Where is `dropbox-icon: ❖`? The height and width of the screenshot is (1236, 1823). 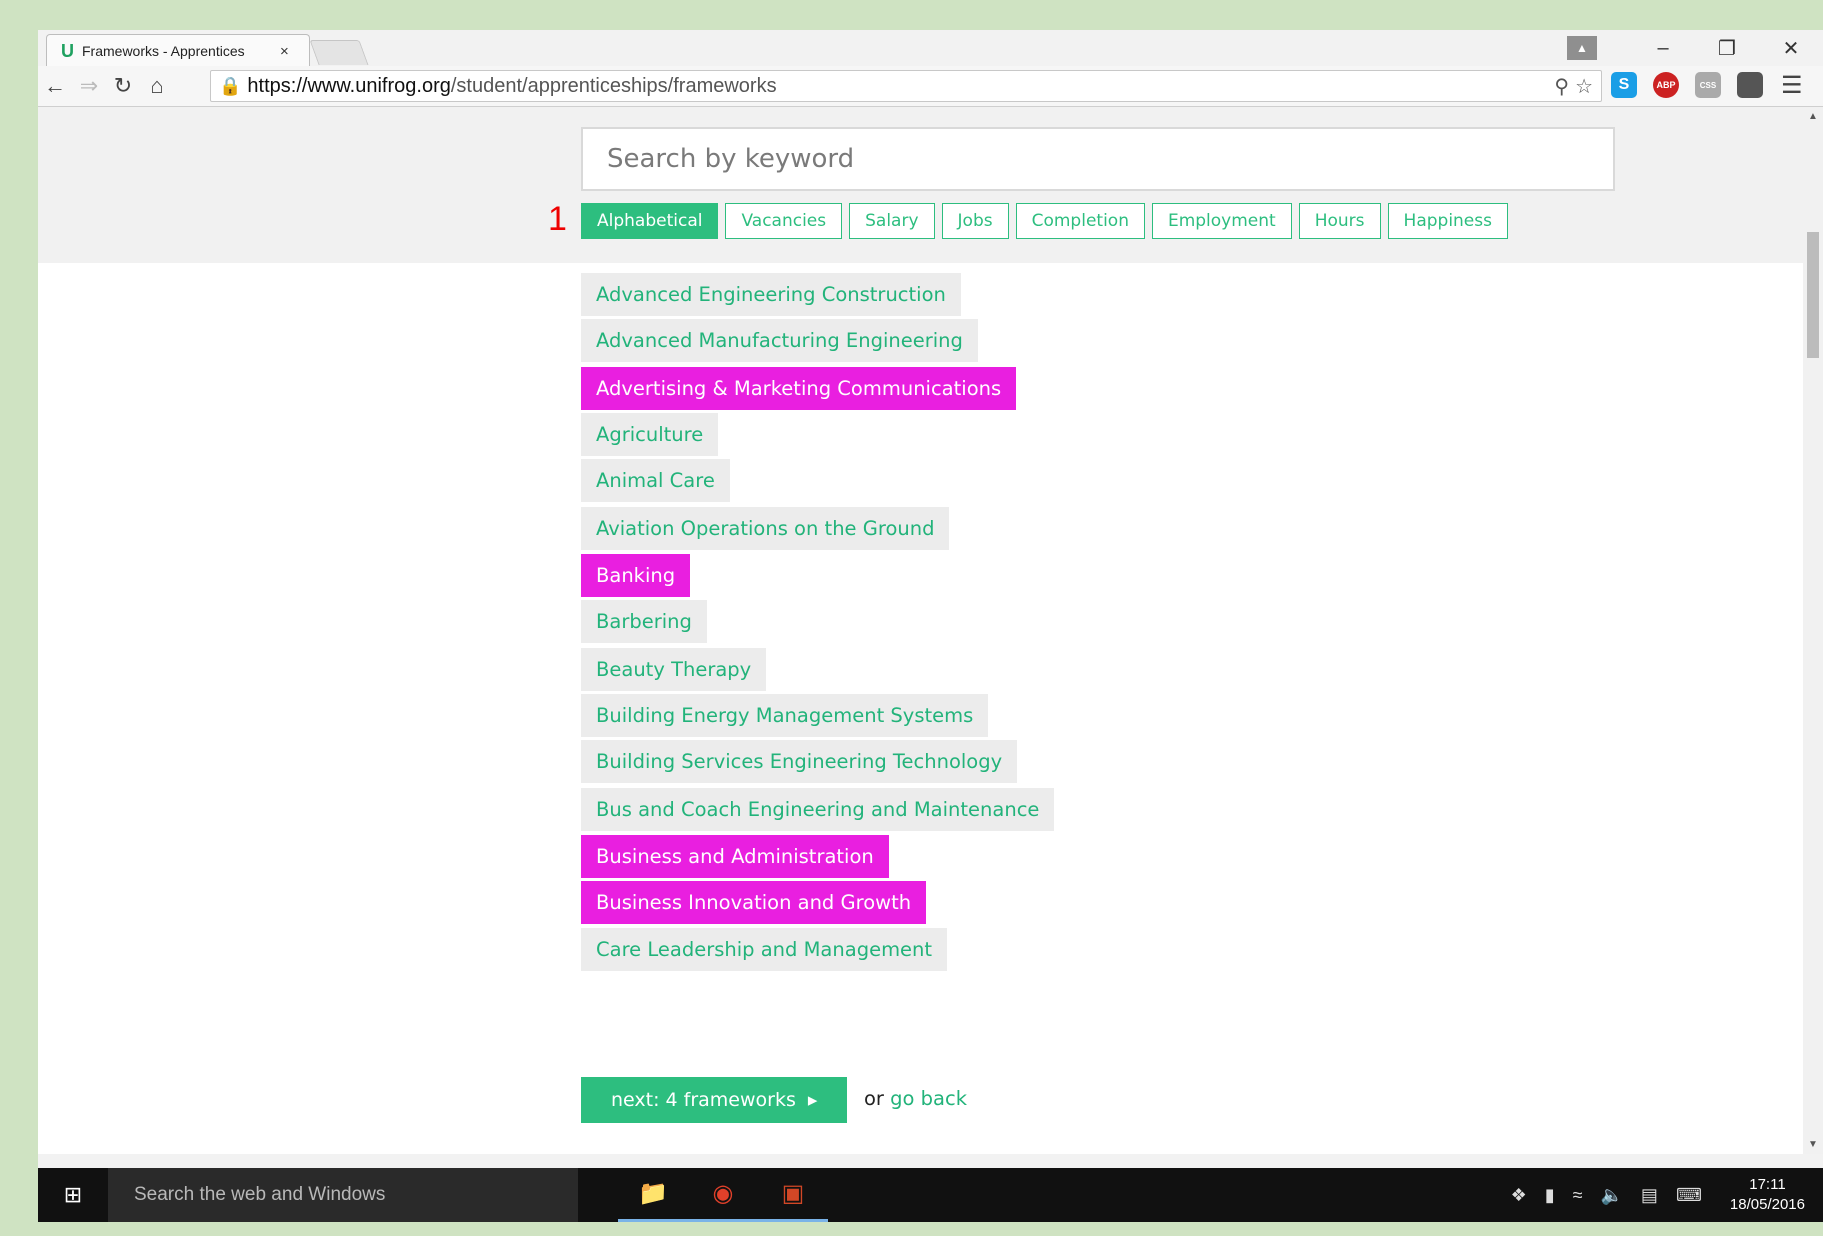 dropbox-icon: ❖ is located at coordinates (1519, 1195).